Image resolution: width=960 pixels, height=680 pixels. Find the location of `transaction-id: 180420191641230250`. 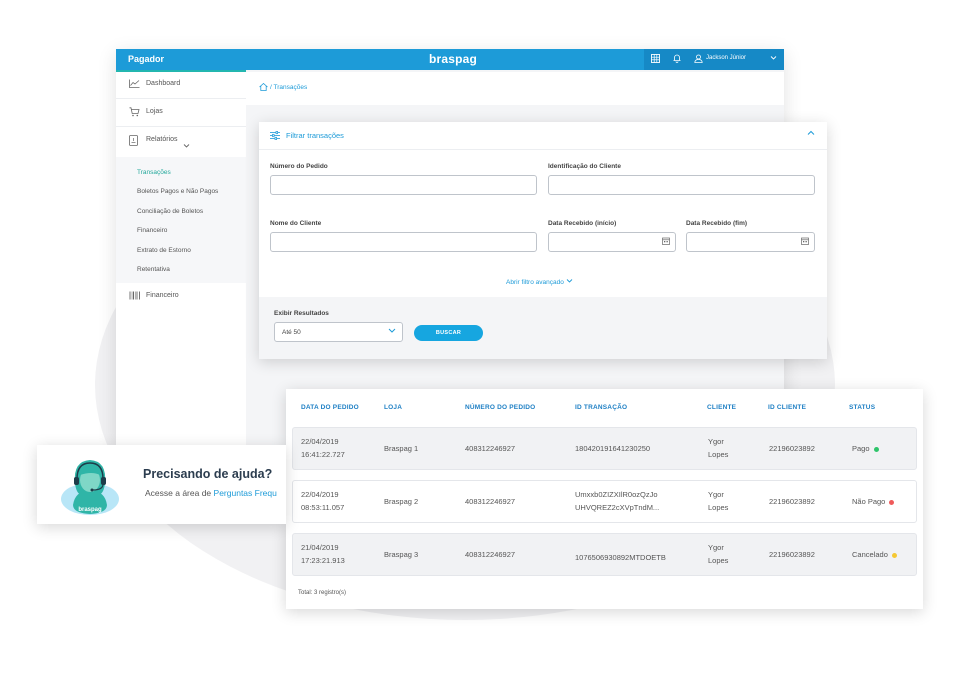

transaction-id: 180420191641230250 is located at coordinates (613, 448).